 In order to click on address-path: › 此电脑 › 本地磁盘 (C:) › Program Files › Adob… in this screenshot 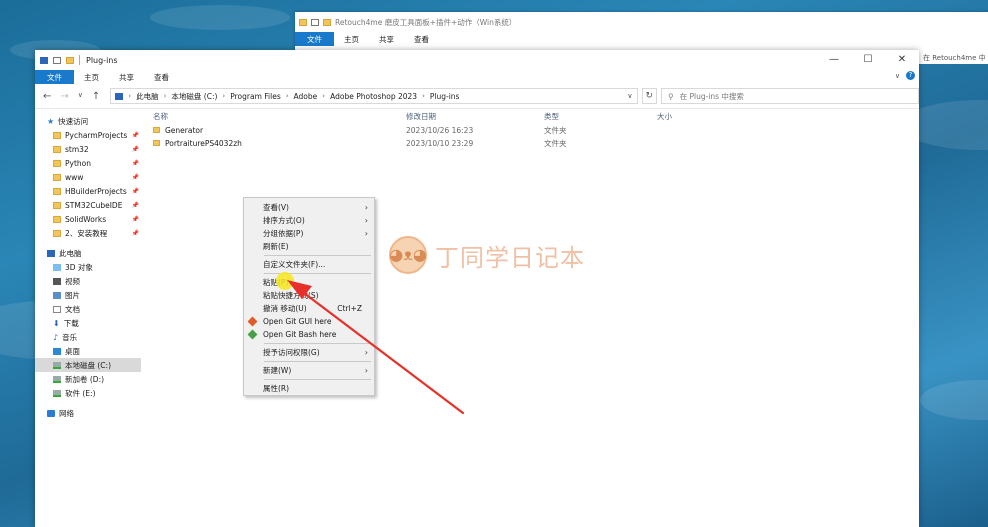, I will do `click(374, 96)`.